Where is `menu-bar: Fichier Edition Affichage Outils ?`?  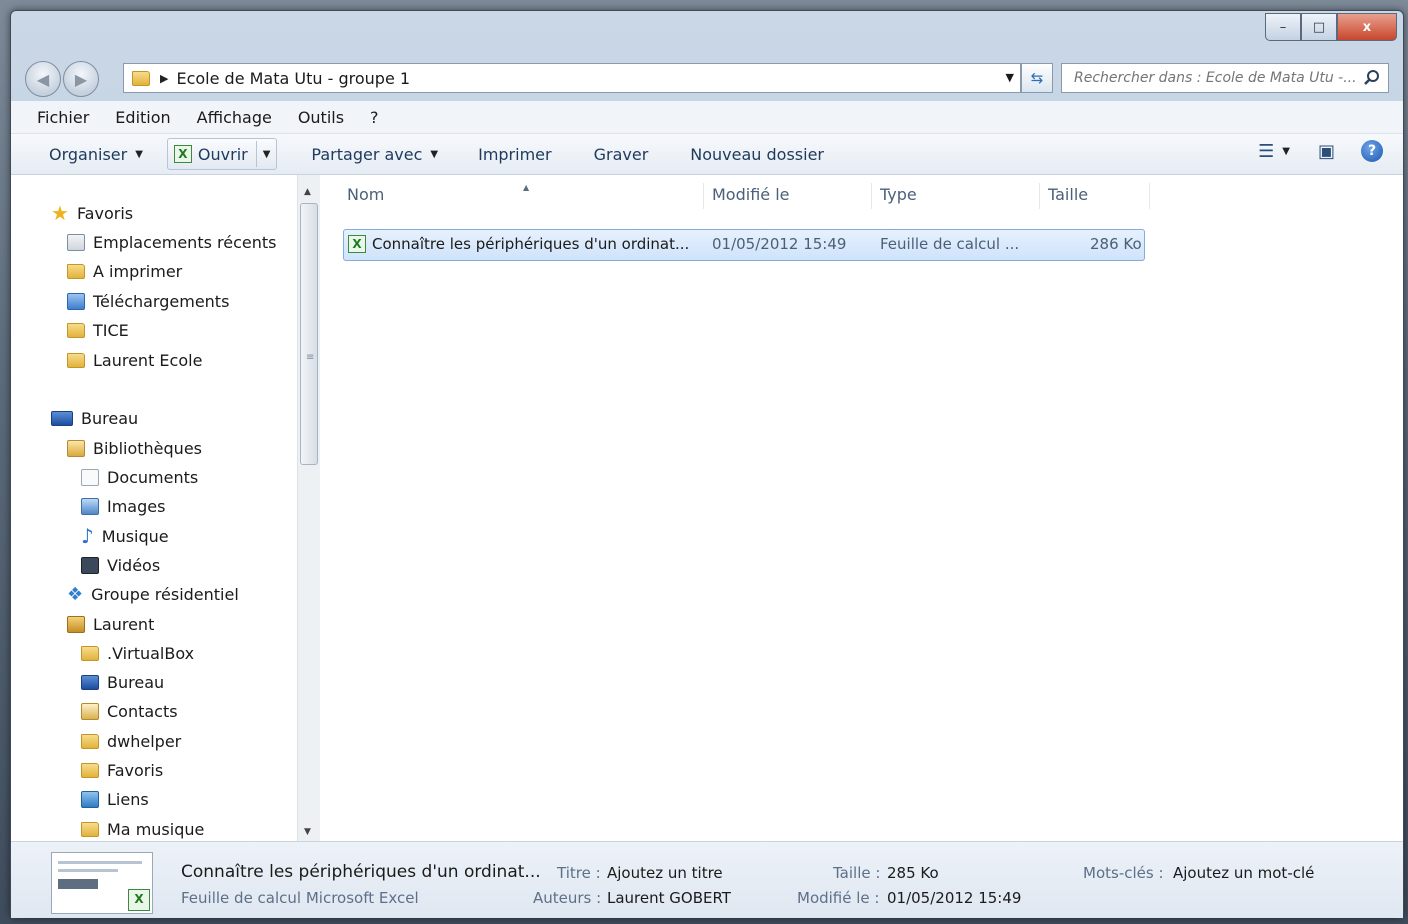 menu-bar: Fichier Edition Affichage Outils ? is located at coordinates (707, 117).